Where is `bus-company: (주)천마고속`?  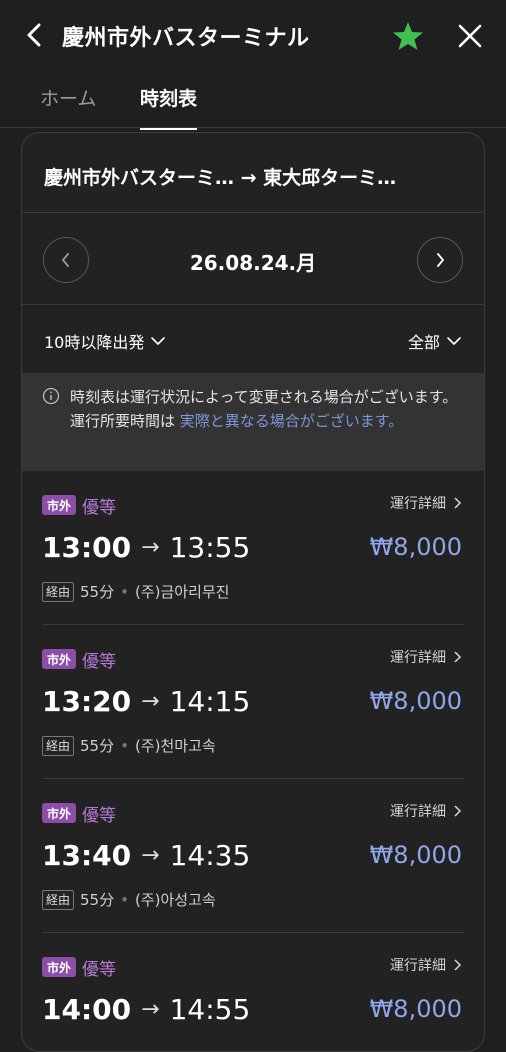
bus-company: (주)천마고속 is located at coordinates (175, 746).